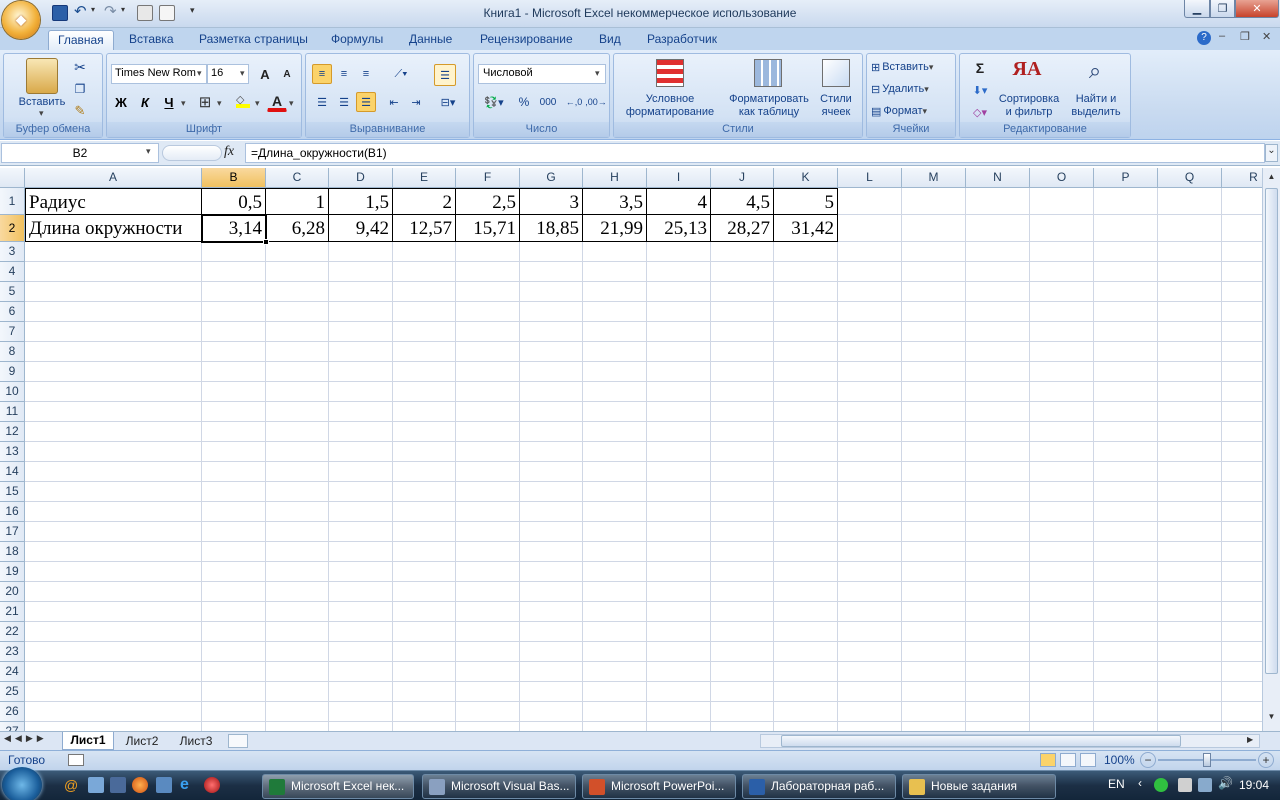 The height and width of the screenshot is (800, 1280). What do you see at coordinates (551, 201) in the screenshot?
I see `cell-g1: 3` at bounding box center [551, 201].